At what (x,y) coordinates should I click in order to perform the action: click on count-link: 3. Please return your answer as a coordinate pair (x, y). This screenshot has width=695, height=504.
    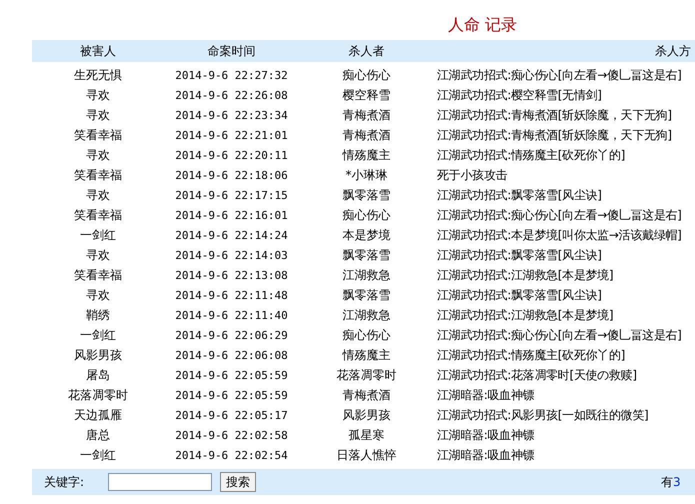
    Looking at the image, I should click on (677, 481).